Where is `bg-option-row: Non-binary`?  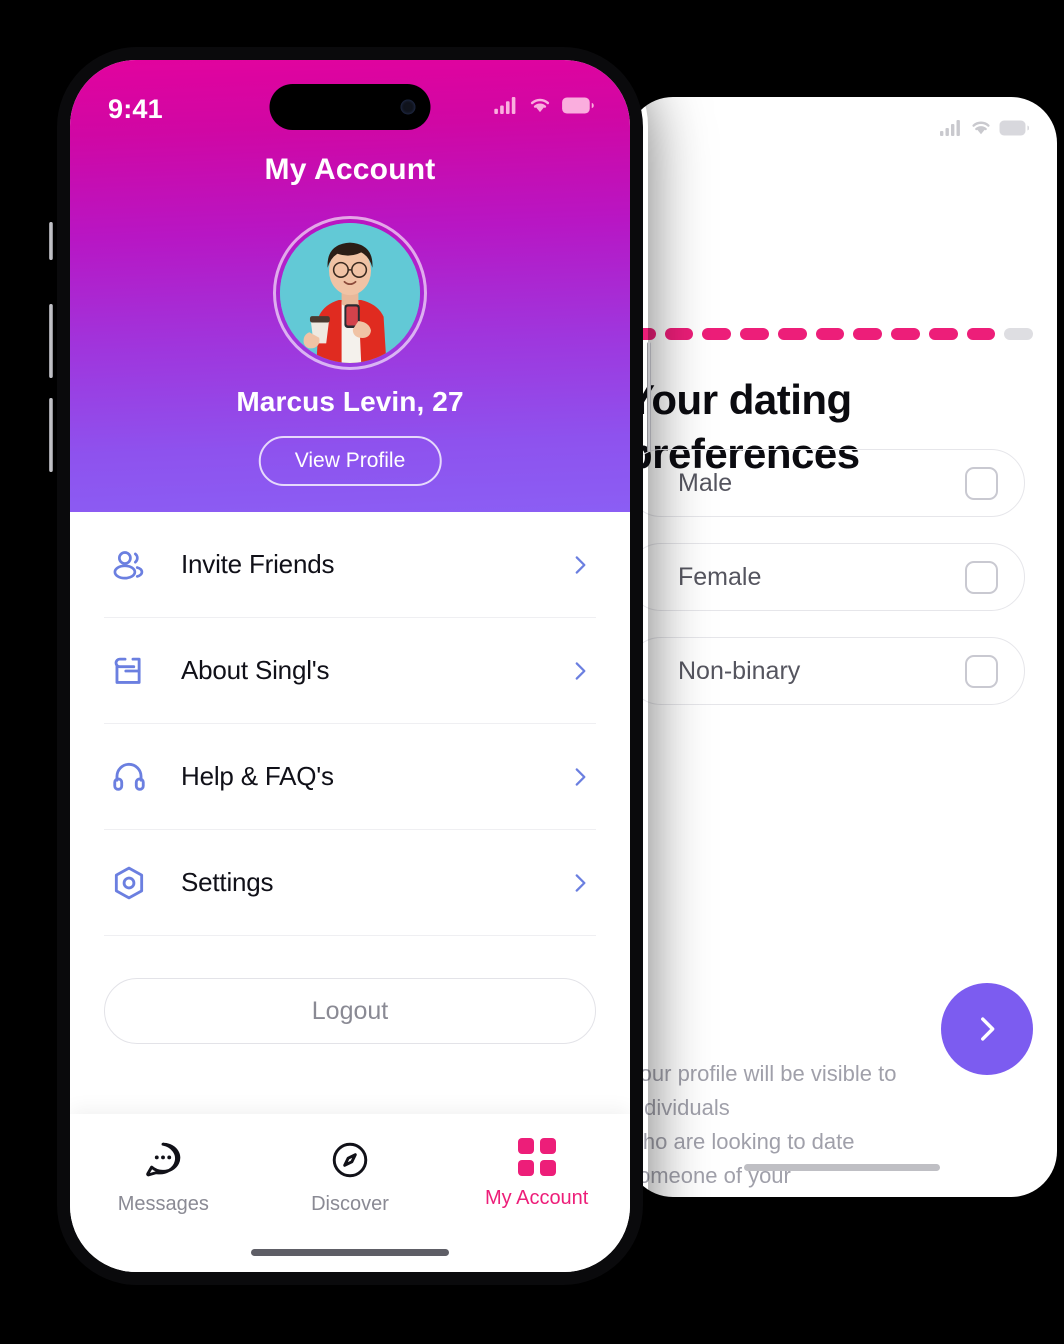 bg-option-row: Non-binary is located at coordinates (826, 671).